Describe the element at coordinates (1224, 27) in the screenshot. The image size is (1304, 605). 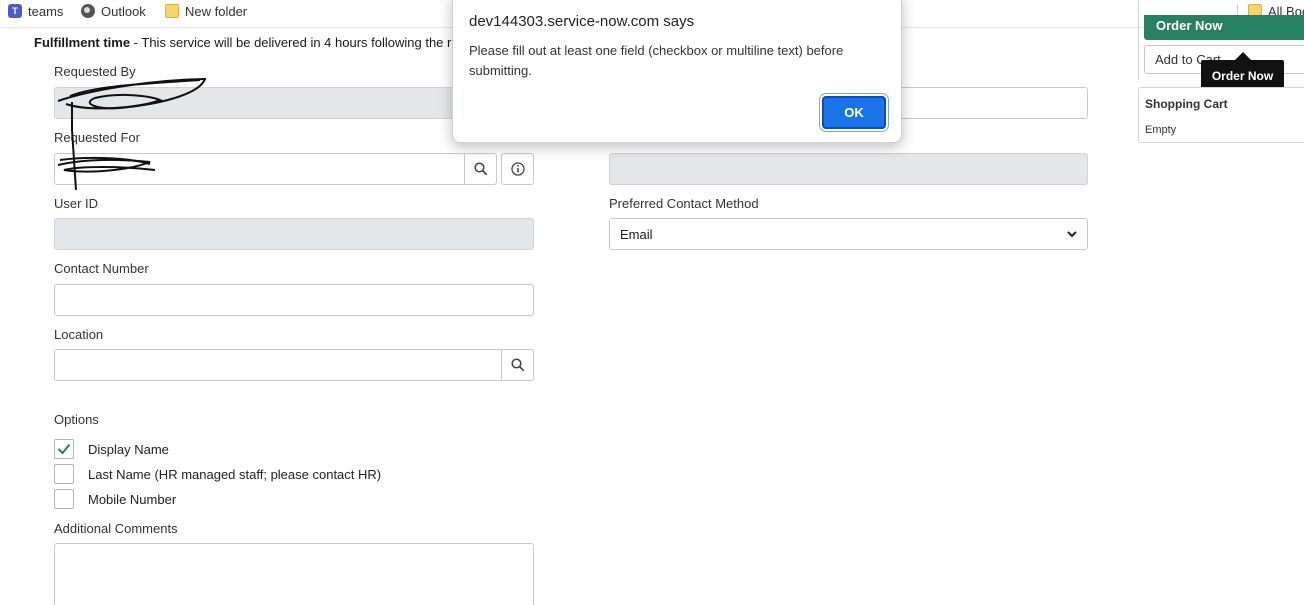
I see `order-now-button: Order Now` at that location.